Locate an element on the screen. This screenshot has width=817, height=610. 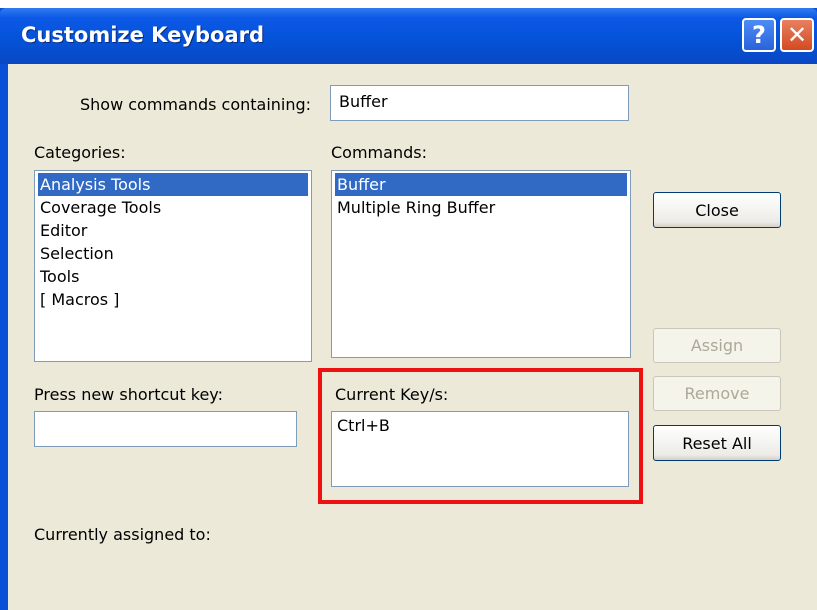
close-button: Close is located at coordinates (717, 210).